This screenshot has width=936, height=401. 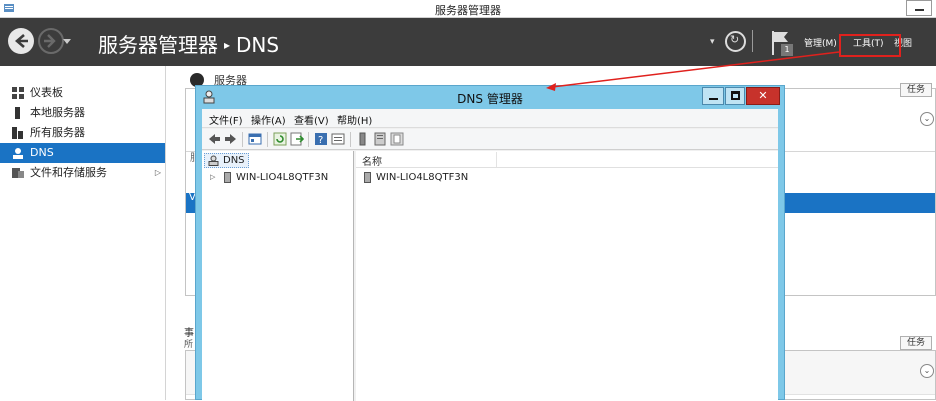 What do you see at coordinates (712, 42) in the screenshot?
I see `refresh-dropdown-icon: ▾` at bounding box center [712, 42].